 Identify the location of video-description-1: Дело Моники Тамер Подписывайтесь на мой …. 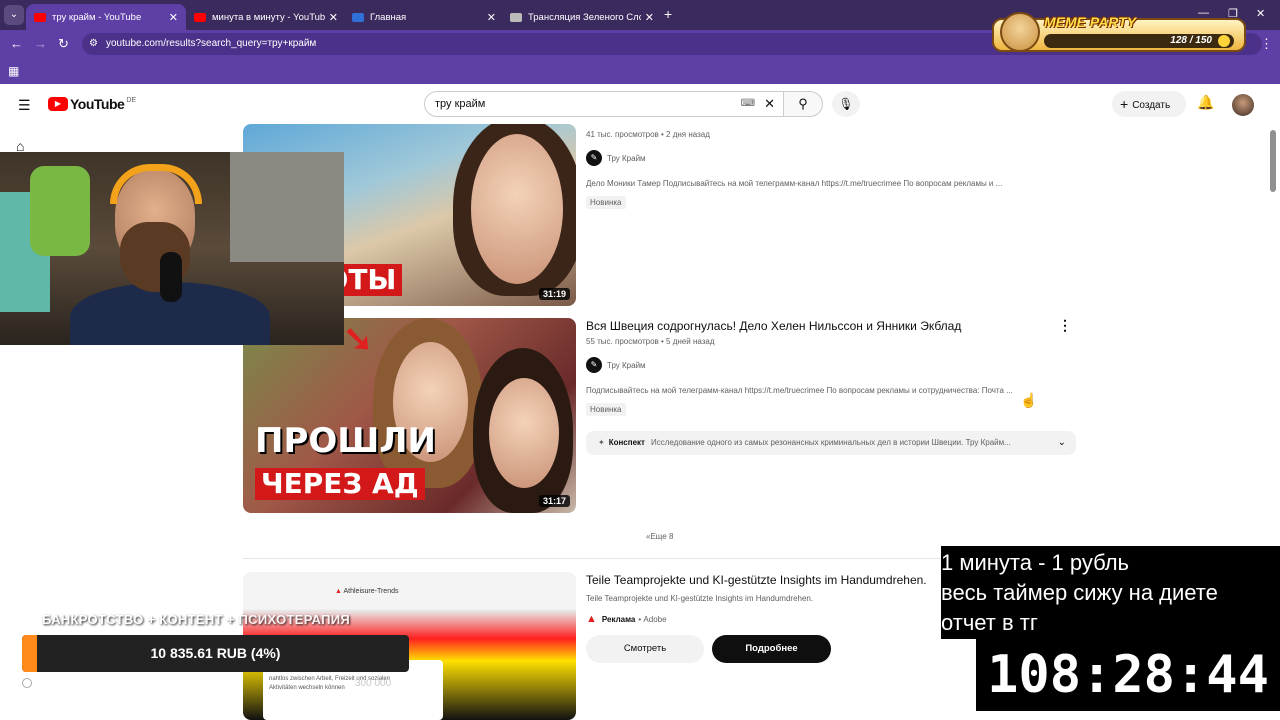
(794, 183).